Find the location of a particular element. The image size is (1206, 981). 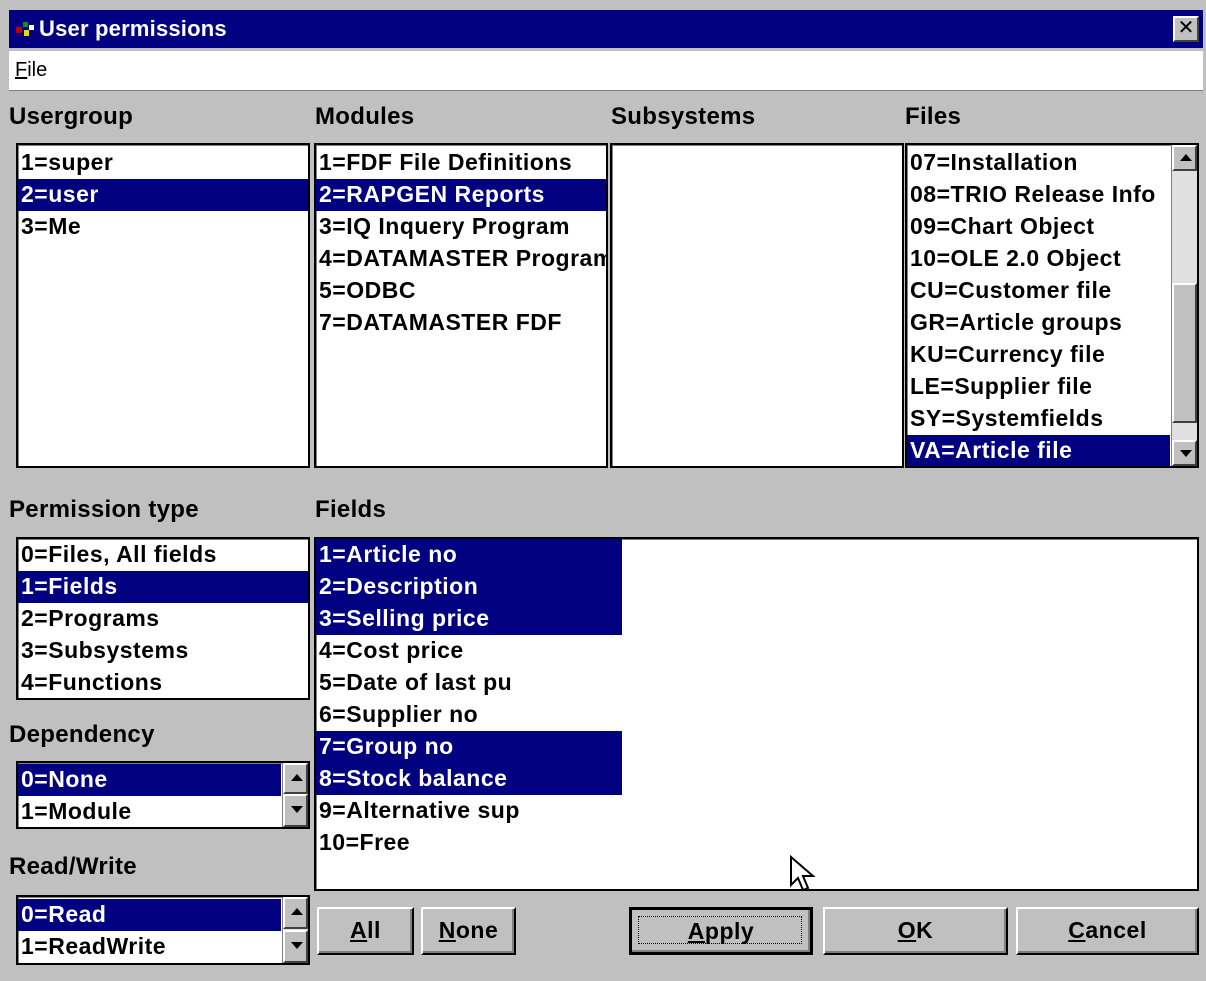

usergroup-item: 3=Me is located at coordinates (163, 227).